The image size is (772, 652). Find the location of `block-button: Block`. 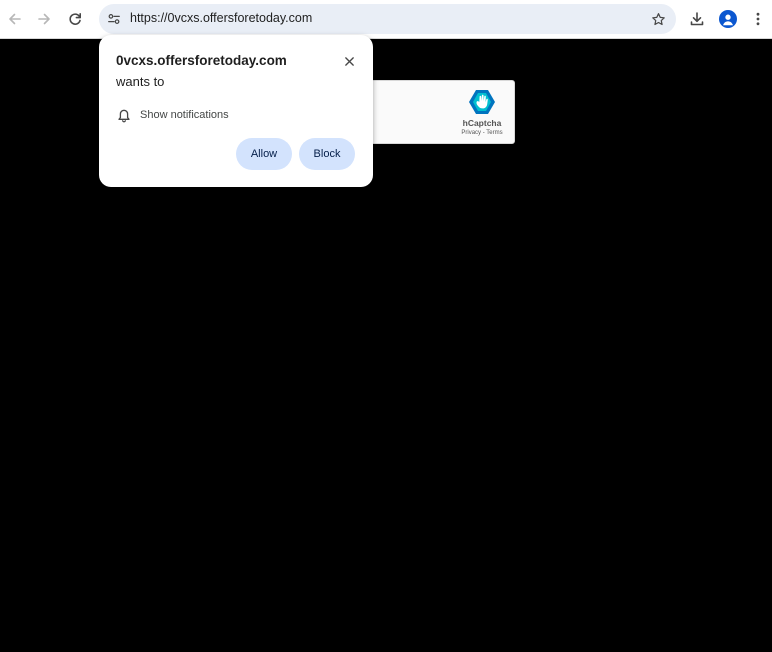

block-button: Block is located at coordinates (327, 154).